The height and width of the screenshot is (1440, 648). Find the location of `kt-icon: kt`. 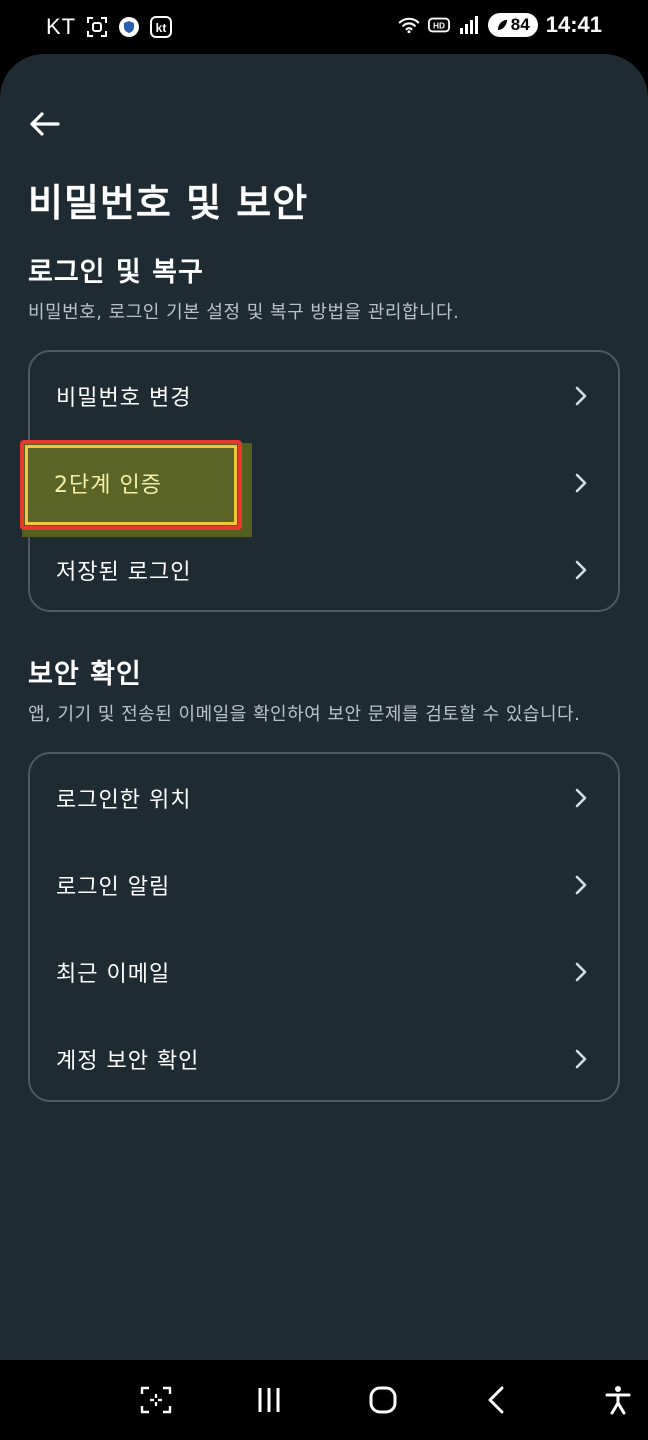

kt-icon: kt is located at coordinates (161, 27).